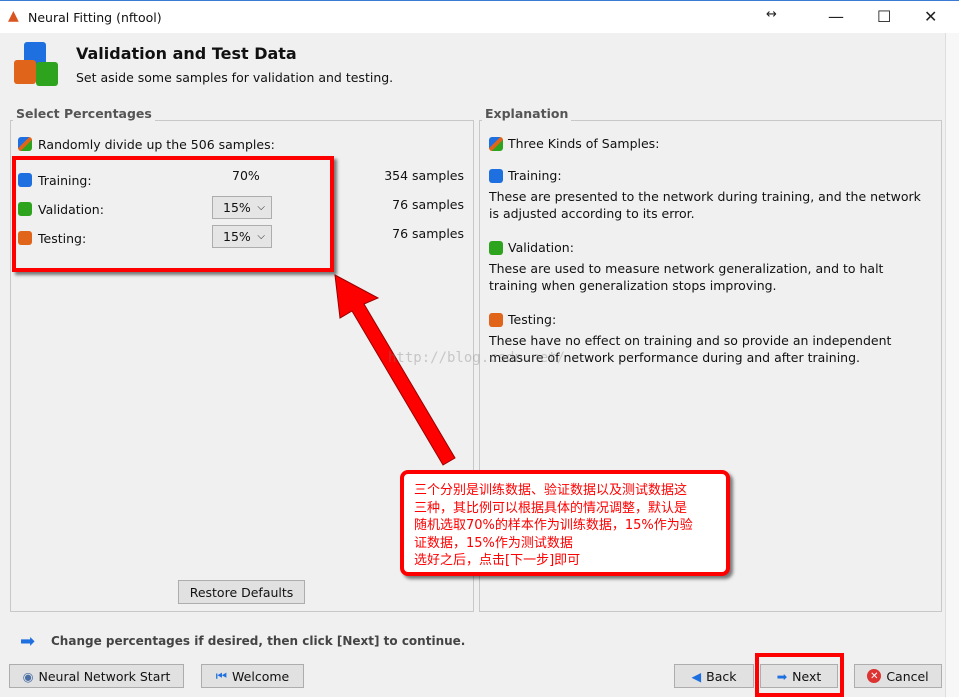 This screenshot has height=697, width=959. Describe the element at coordinates (874, 676) in the screenshot. I see `cancel-icon: ✕` at that location.